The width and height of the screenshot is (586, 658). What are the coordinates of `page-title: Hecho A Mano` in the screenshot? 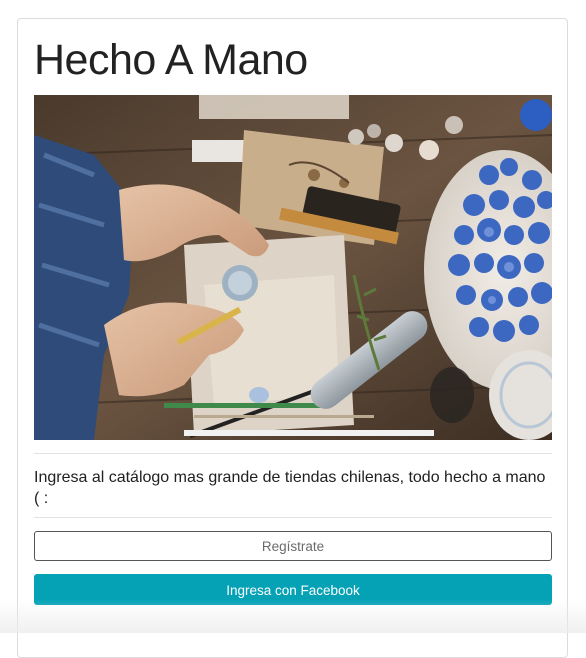 It's located at (171, 60).